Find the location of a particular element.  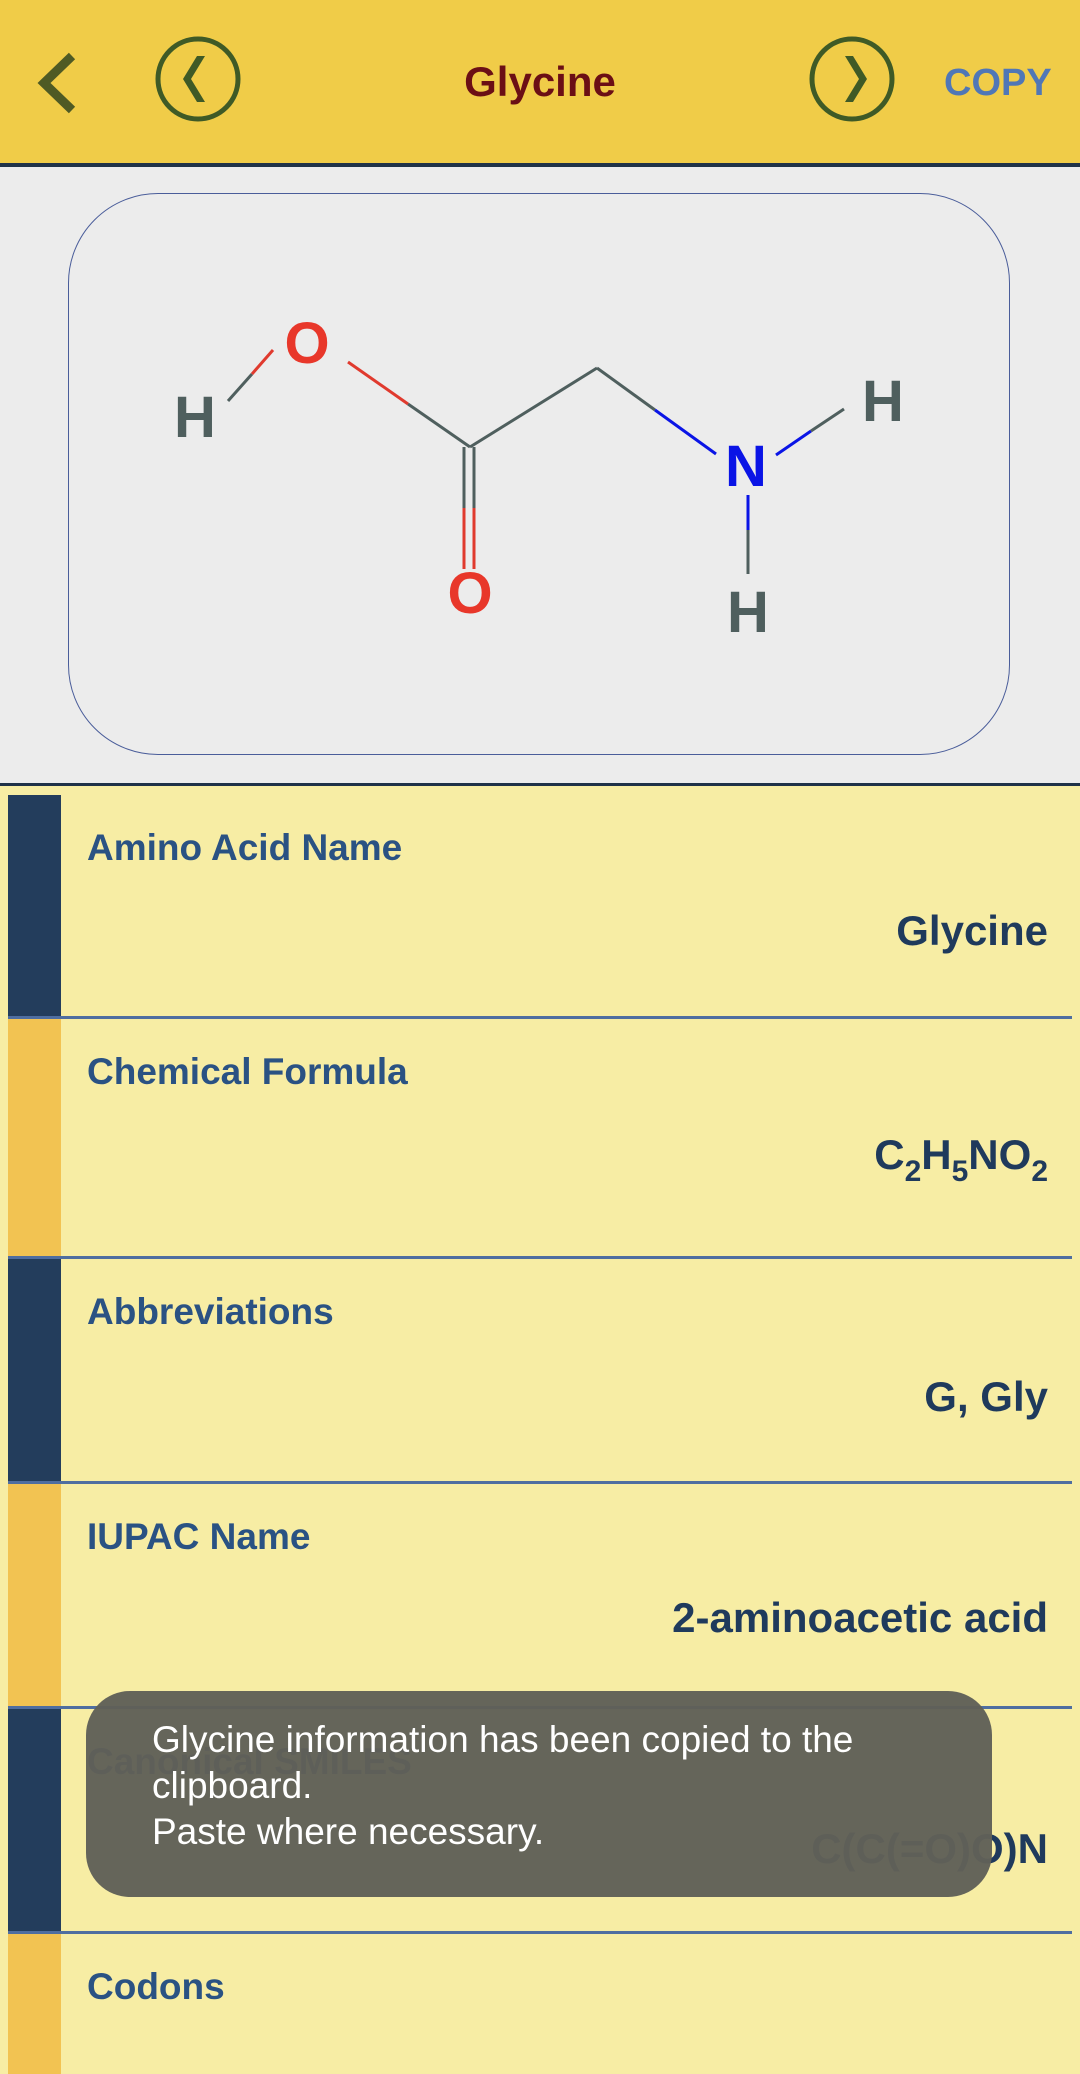

page-title: Glycine is located at coordinates (540, 81).